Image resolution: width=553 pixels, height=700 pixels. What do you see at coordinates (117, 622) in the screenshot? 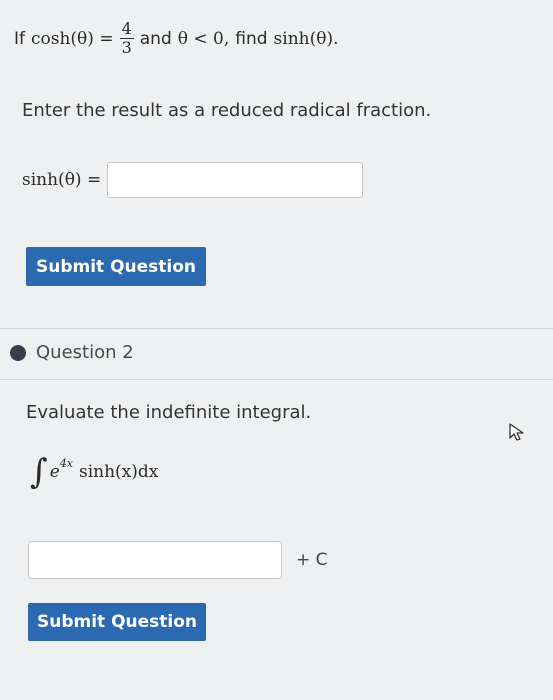
I see `submit-question-button-2: Submit Question` at bounding box center [117, 622].